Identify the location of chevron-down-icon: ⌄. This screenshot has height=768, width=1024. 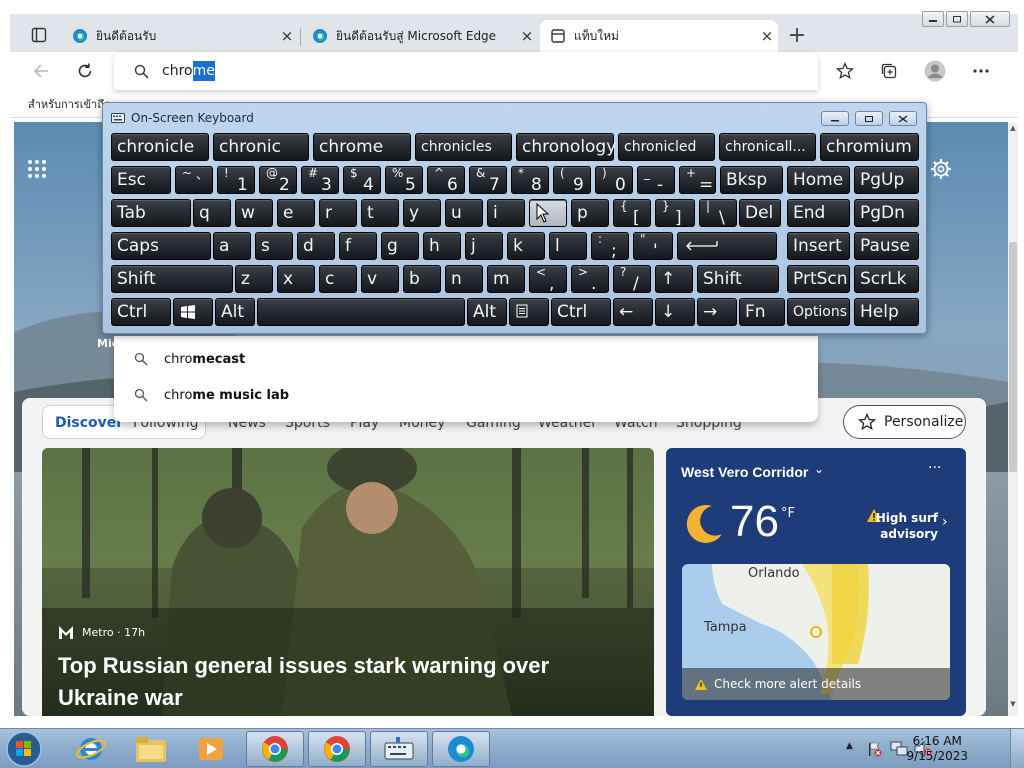
(819, 469).